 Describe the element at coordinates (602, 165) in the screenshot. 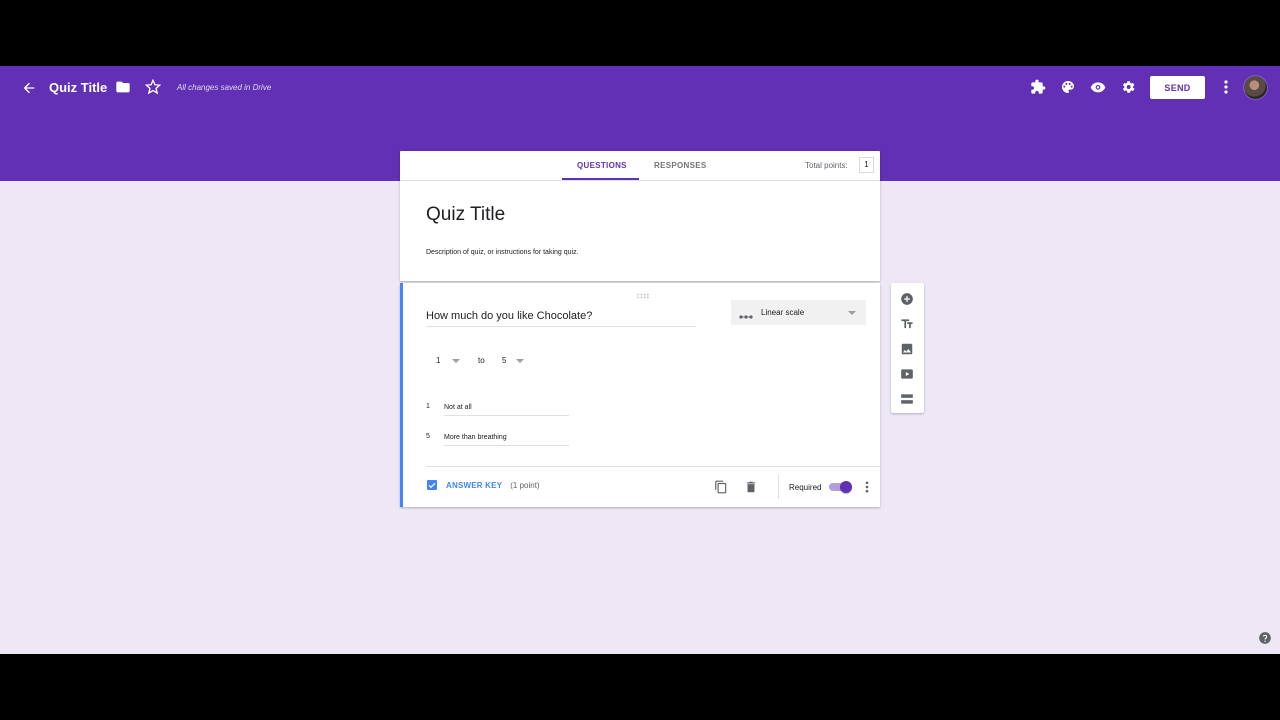

I see `tab-questions: QUESTIONS` at that location.